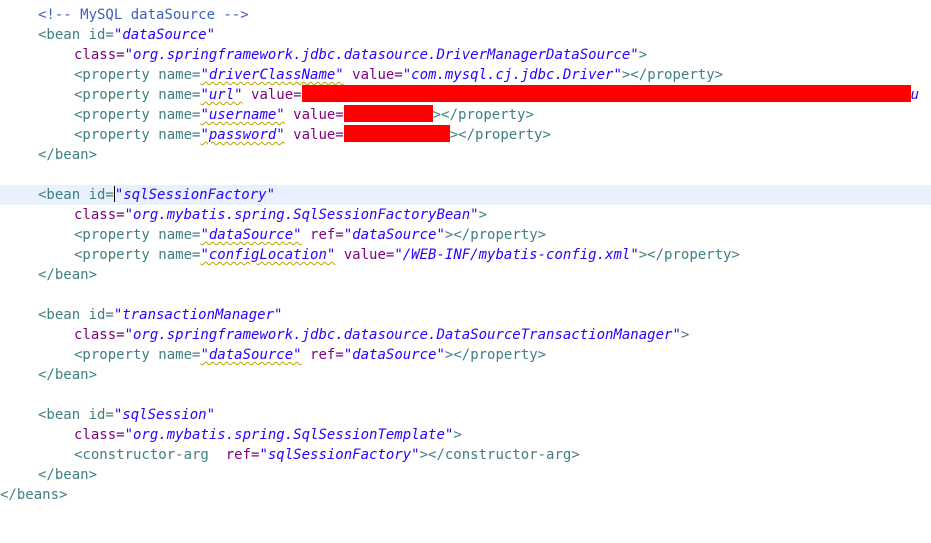 This screenshot has width=931, height=543. I want to click on constructor-arg-close-tag: ></constructor-arg>, so click(499, 455).